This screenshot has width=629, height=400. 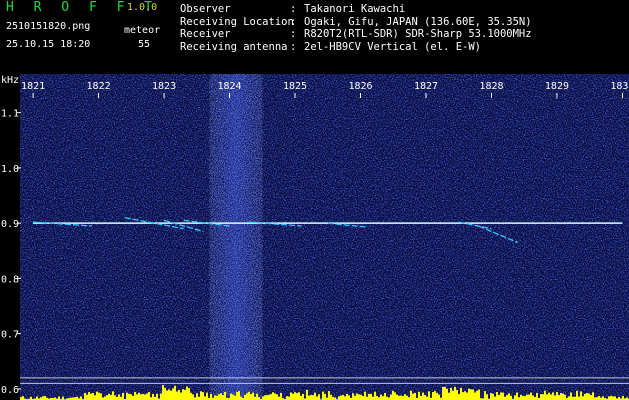 What do you see at coordinates (360, 86) in the screenshot?
I see `x-tick-label: 1826` at bounding box center [360, 86].